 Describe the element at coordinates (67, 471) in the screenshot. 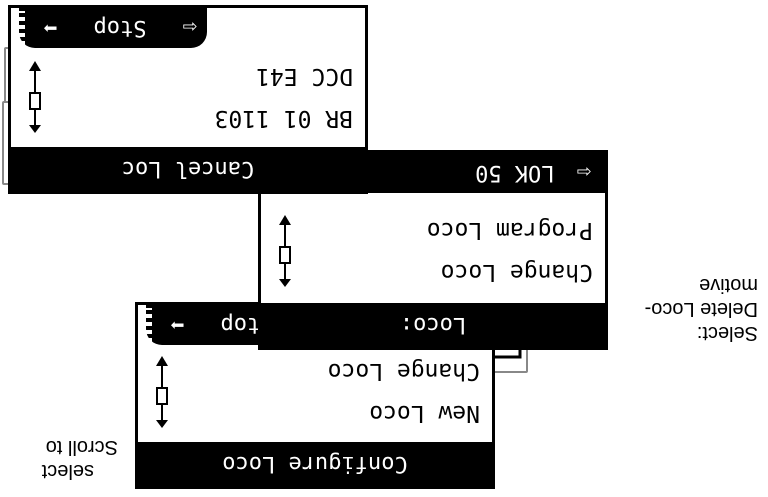

I see `note-line: select` at that location.